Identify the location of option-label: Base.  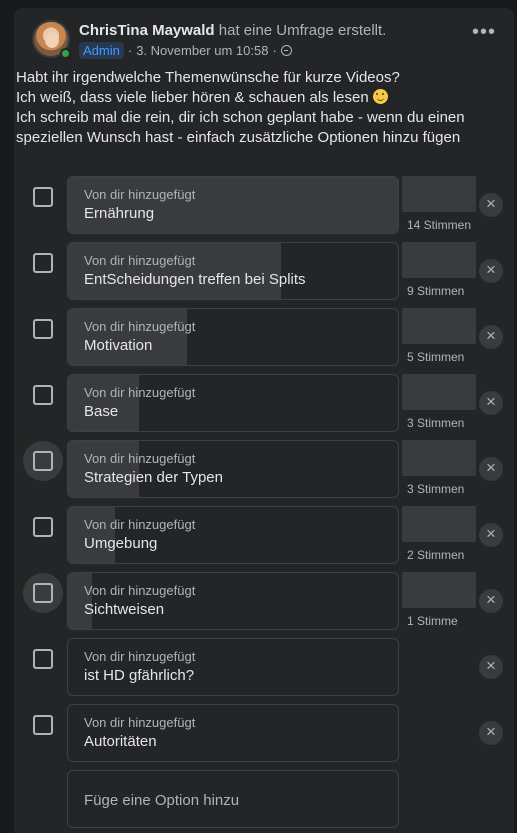
(101, 411).